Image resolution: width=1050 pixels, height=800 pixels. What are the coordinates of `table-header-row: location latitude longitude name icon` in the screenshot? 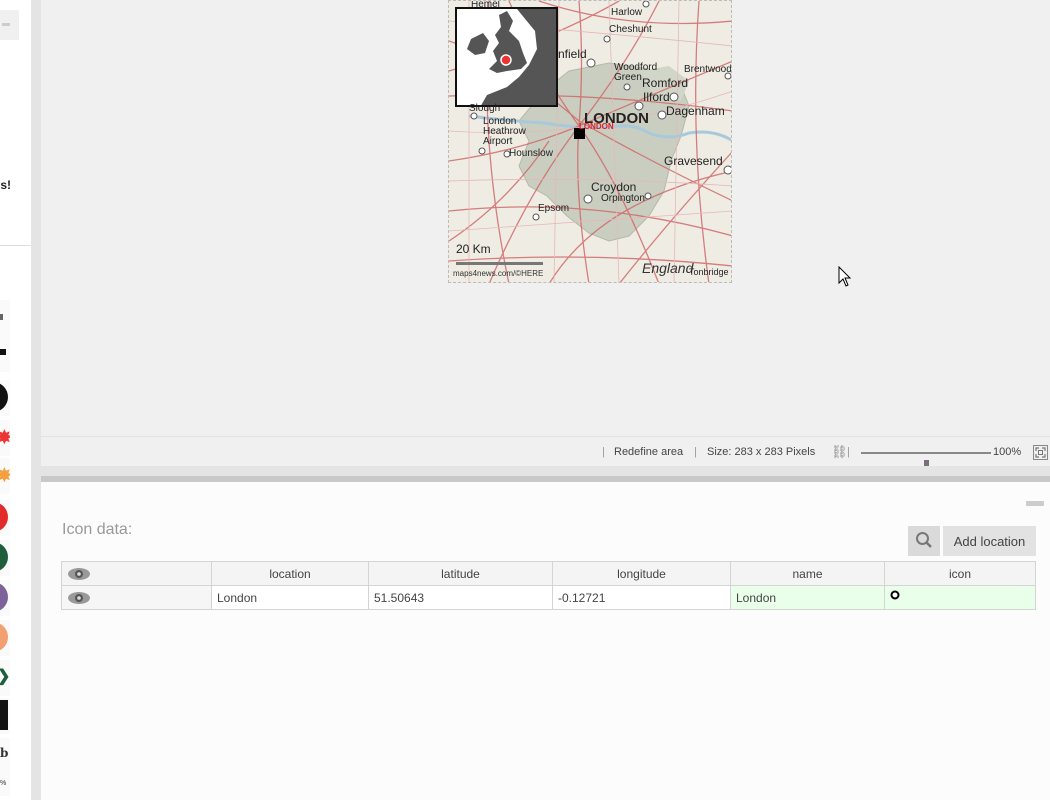 It's located at (548, 573).